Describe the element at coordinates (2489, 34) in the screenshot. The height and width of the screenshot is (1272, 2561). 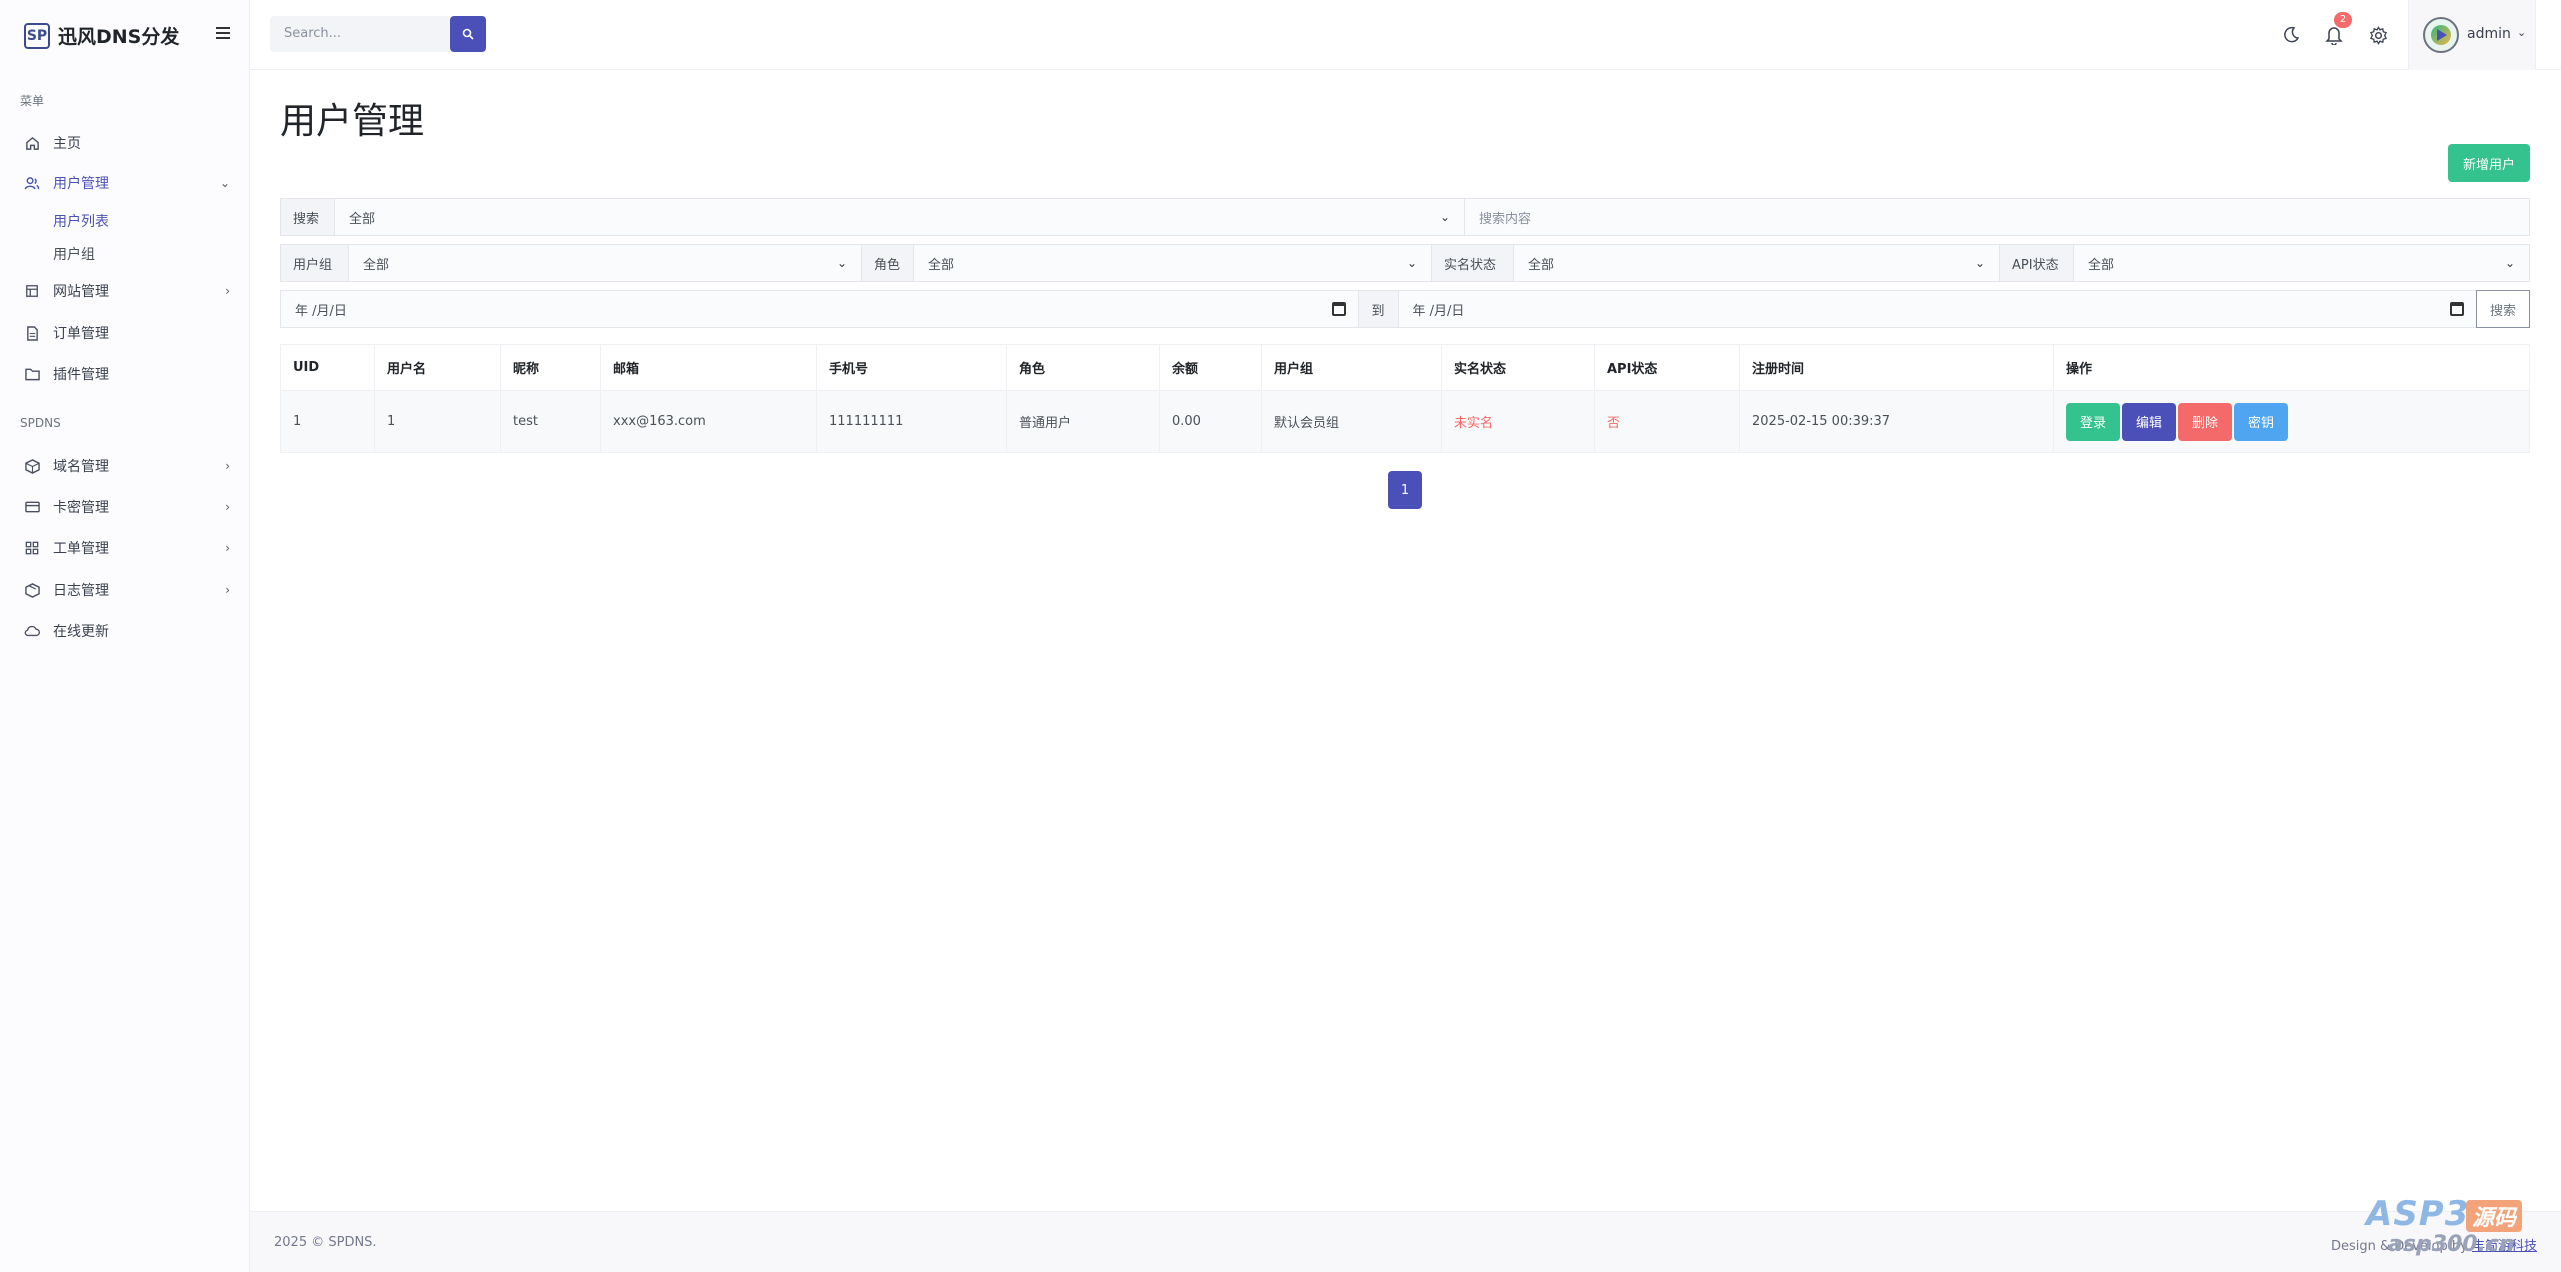
I see `user-name: admin` at that location.